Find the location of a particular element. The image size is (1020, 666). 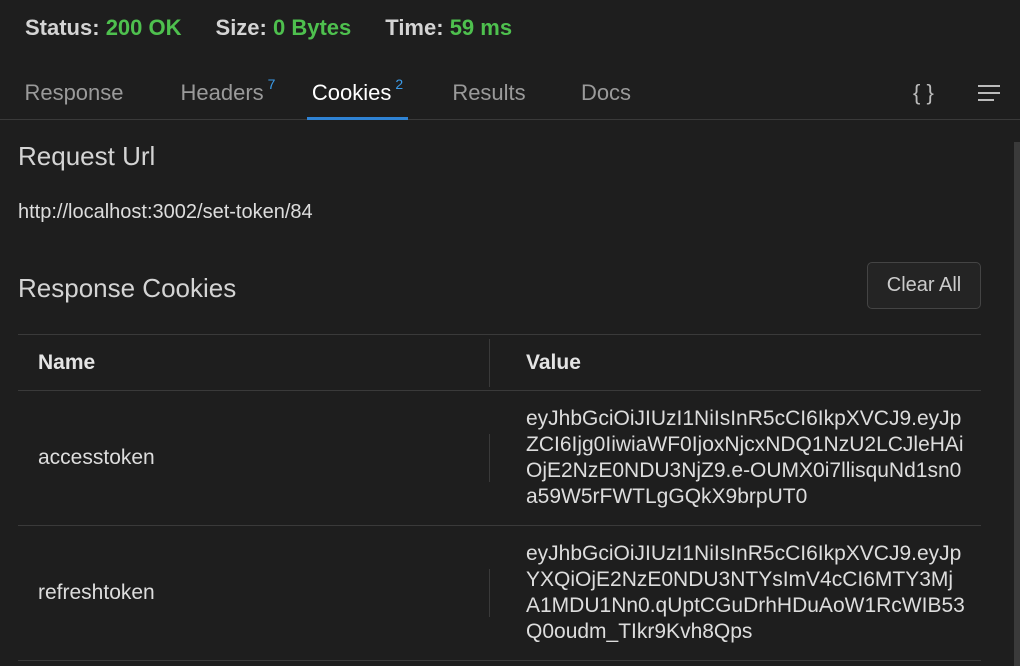

tab-docs: Docs is located at coordinates (606, 92).